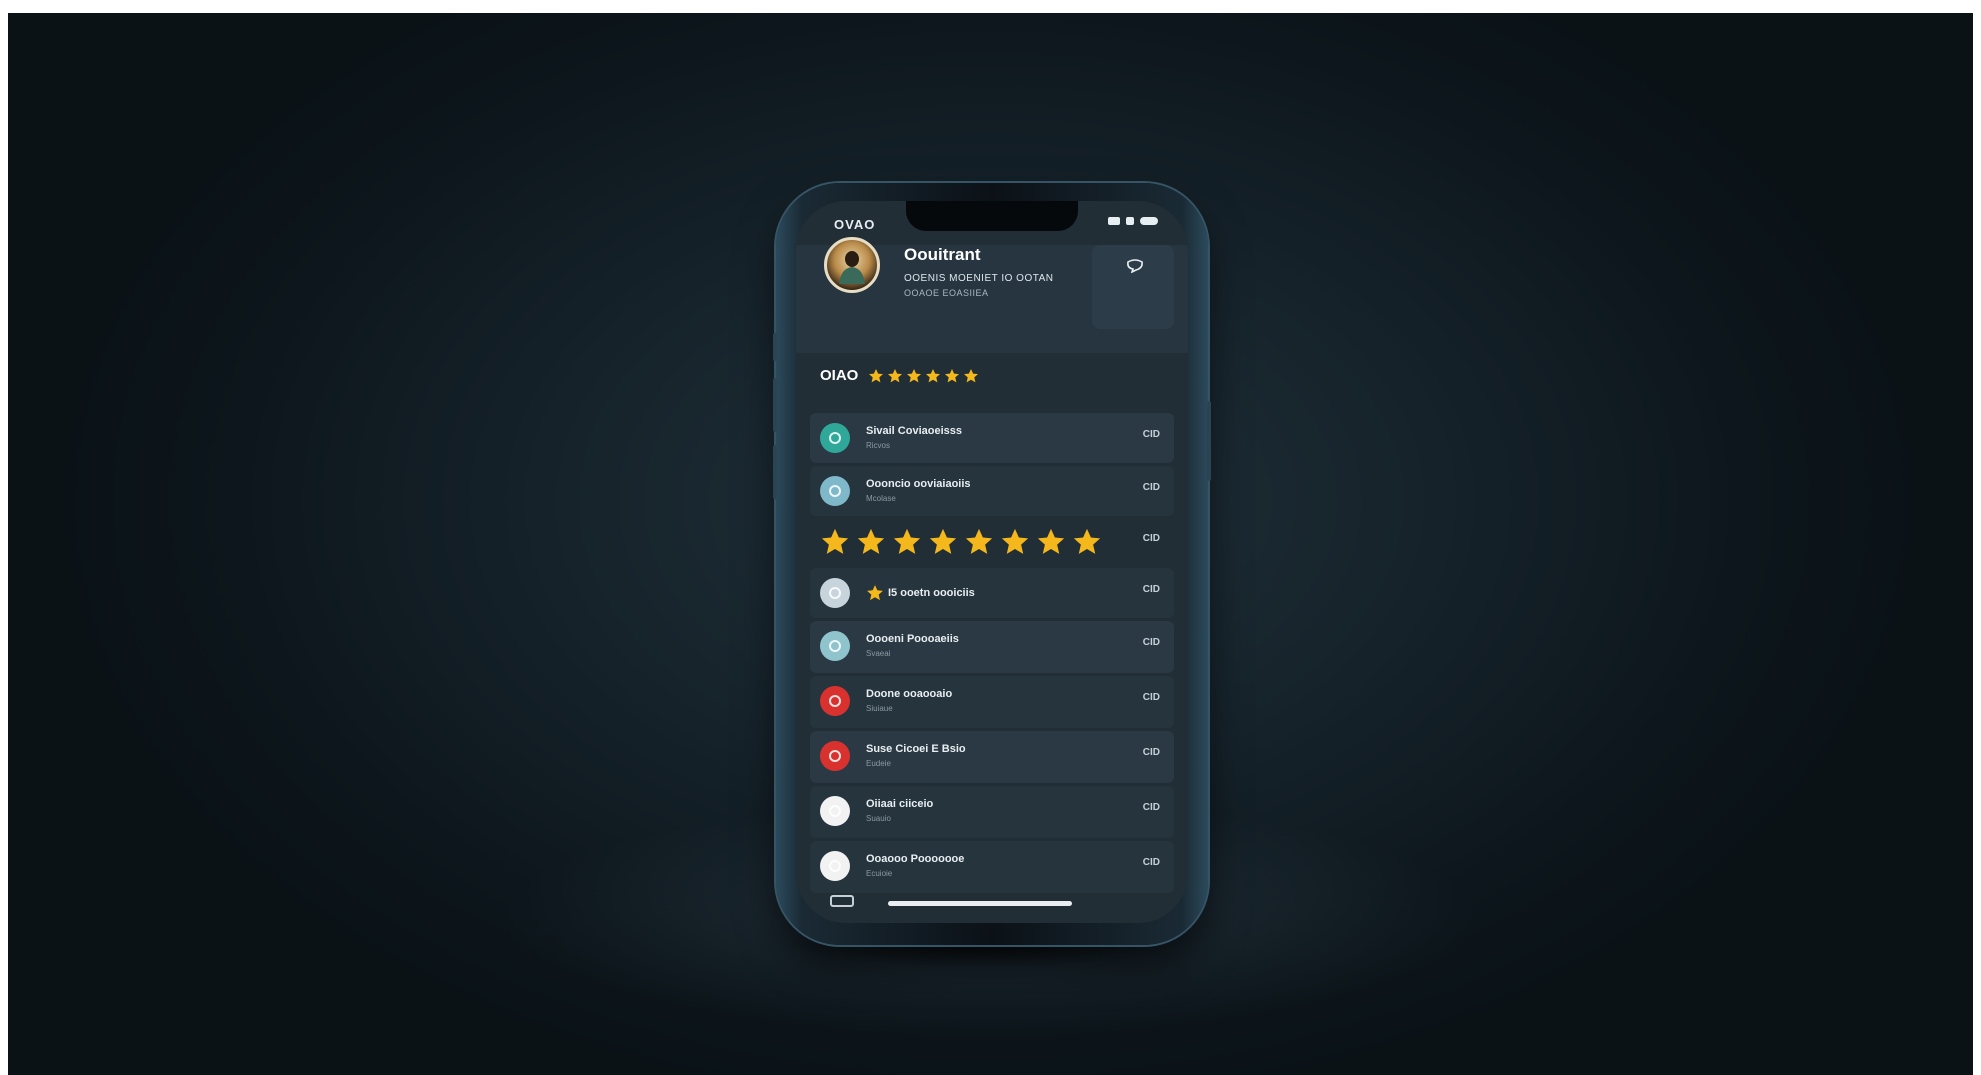 The width and height of the screenshot is (1981, 1075). What do you see at coordinates (912, 639) in the screenshot?
I see `item-title: Oooeni Poooaeiis` at bounding box center [912, 639].